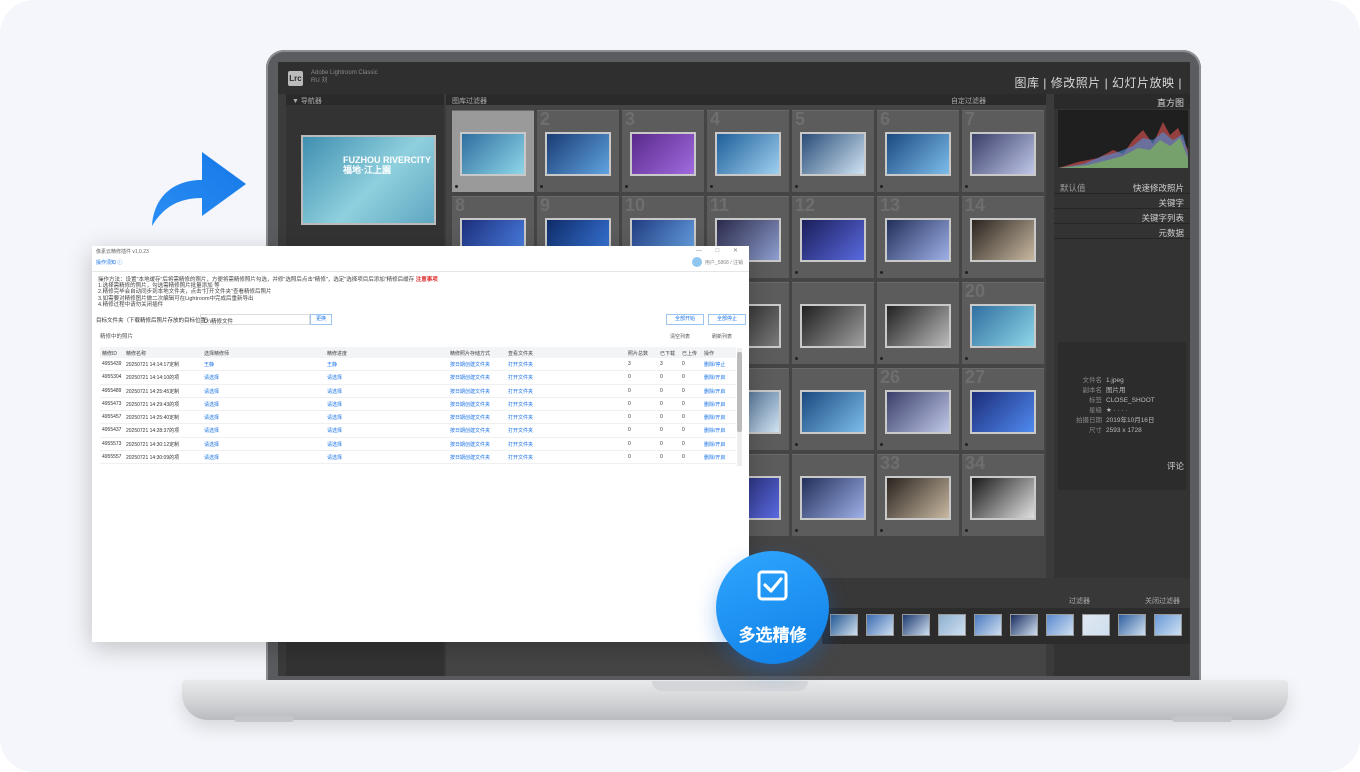 The image size is (1360, 772). I want to click on grid-cell: 33, so click(918, 494).